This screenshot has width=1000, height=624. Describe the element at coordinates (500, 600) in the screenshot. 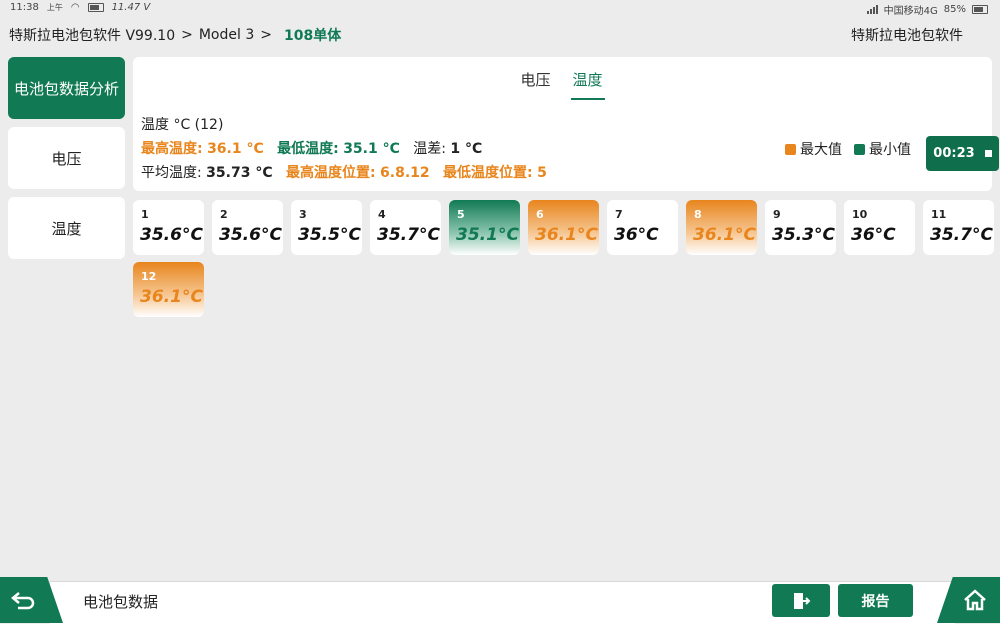

I see `footer: 电池包数据 报告` at that location.